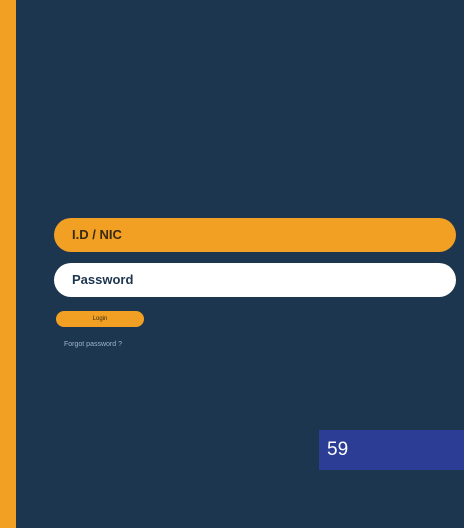 The width and height of the screenshot is (464, 528). What do you see at coordinates (103, 279) in the screenshot?
I see `password-placeholder: Password` at bounding box center [103, 279].